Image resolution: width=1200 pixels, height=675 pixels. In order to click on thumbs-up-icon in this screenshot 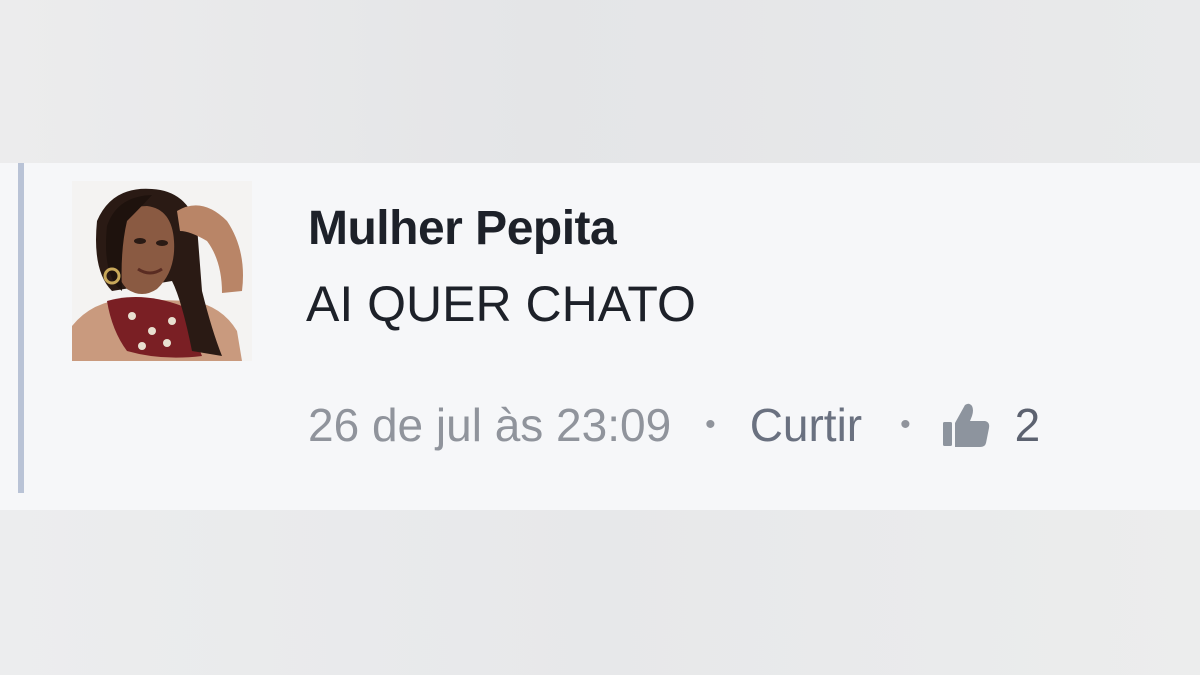, I will do `click(966, 425)`.